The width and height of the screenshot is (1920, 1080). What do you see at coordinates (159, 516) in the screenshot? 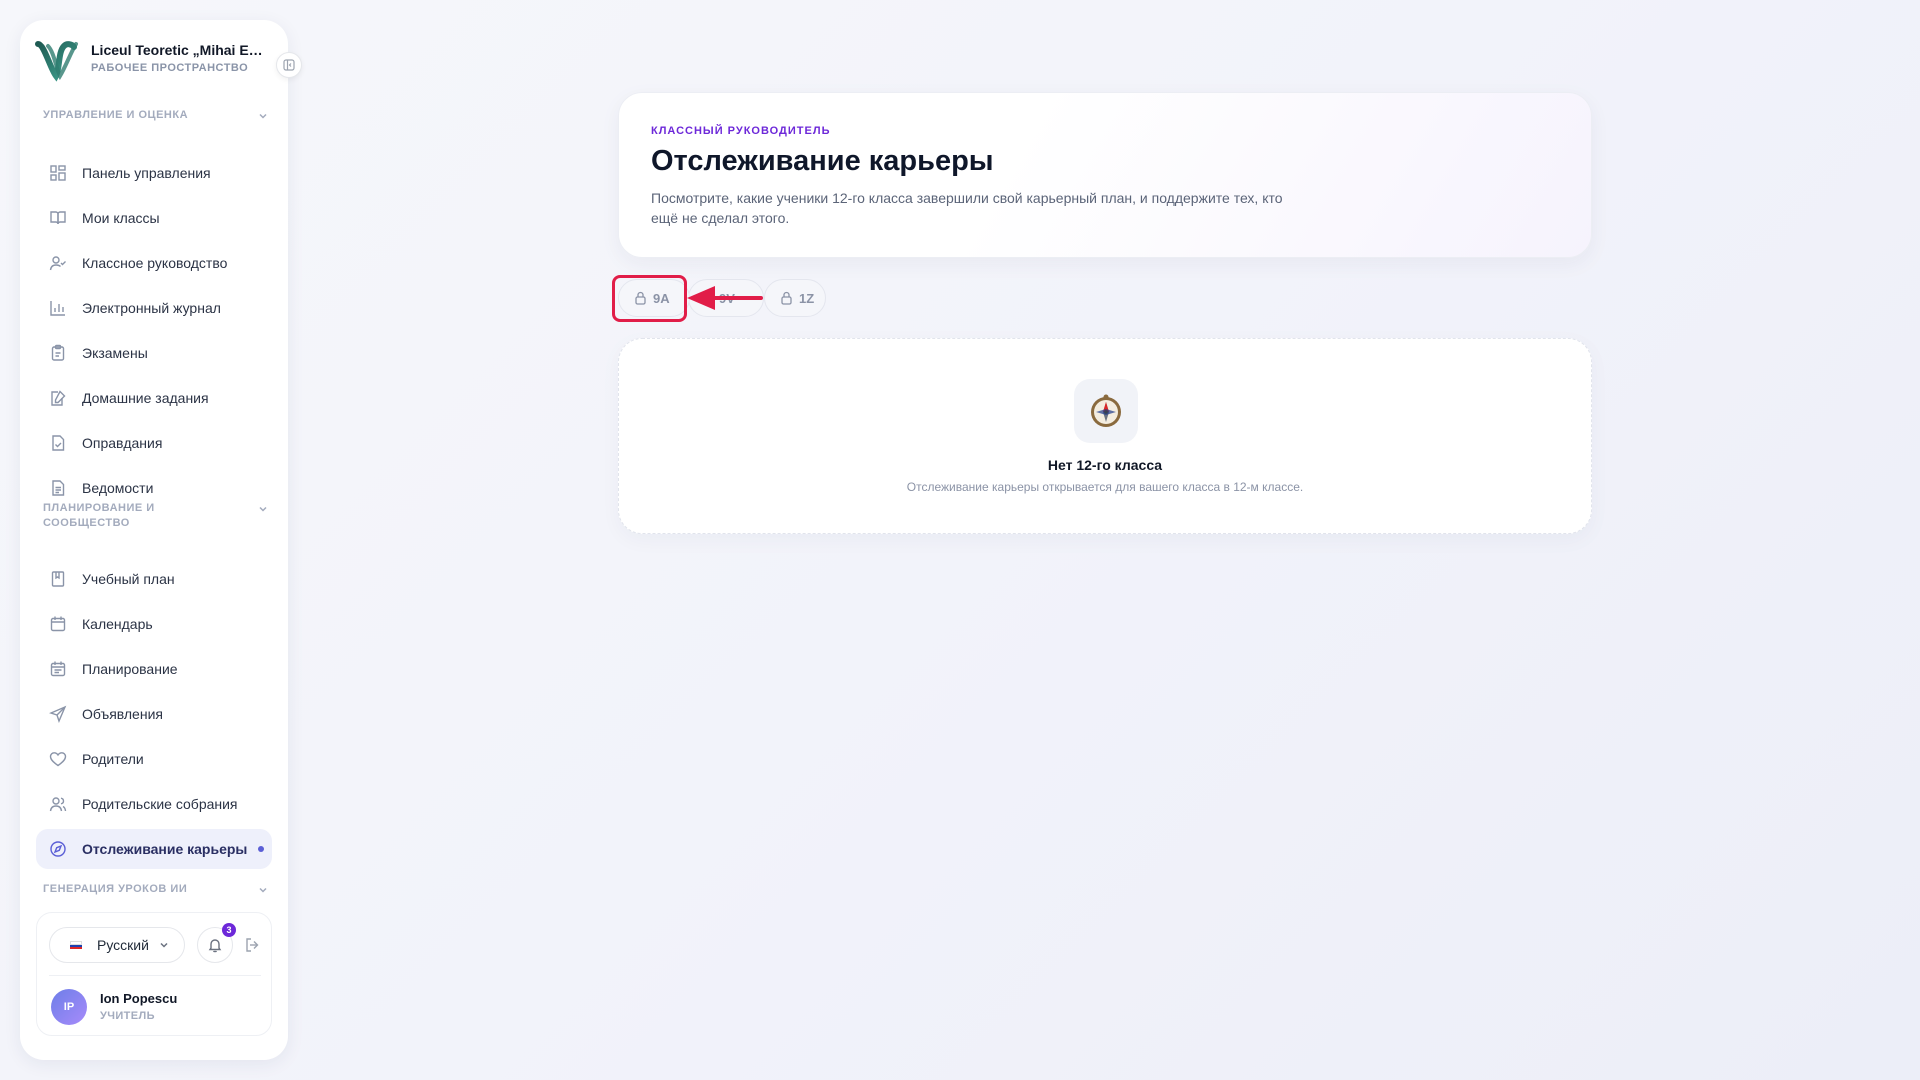
I see `section-planning: ПЛАНИРОВАНИЕ И СООБЩЕСТВО` at bounding box center [159, 516].